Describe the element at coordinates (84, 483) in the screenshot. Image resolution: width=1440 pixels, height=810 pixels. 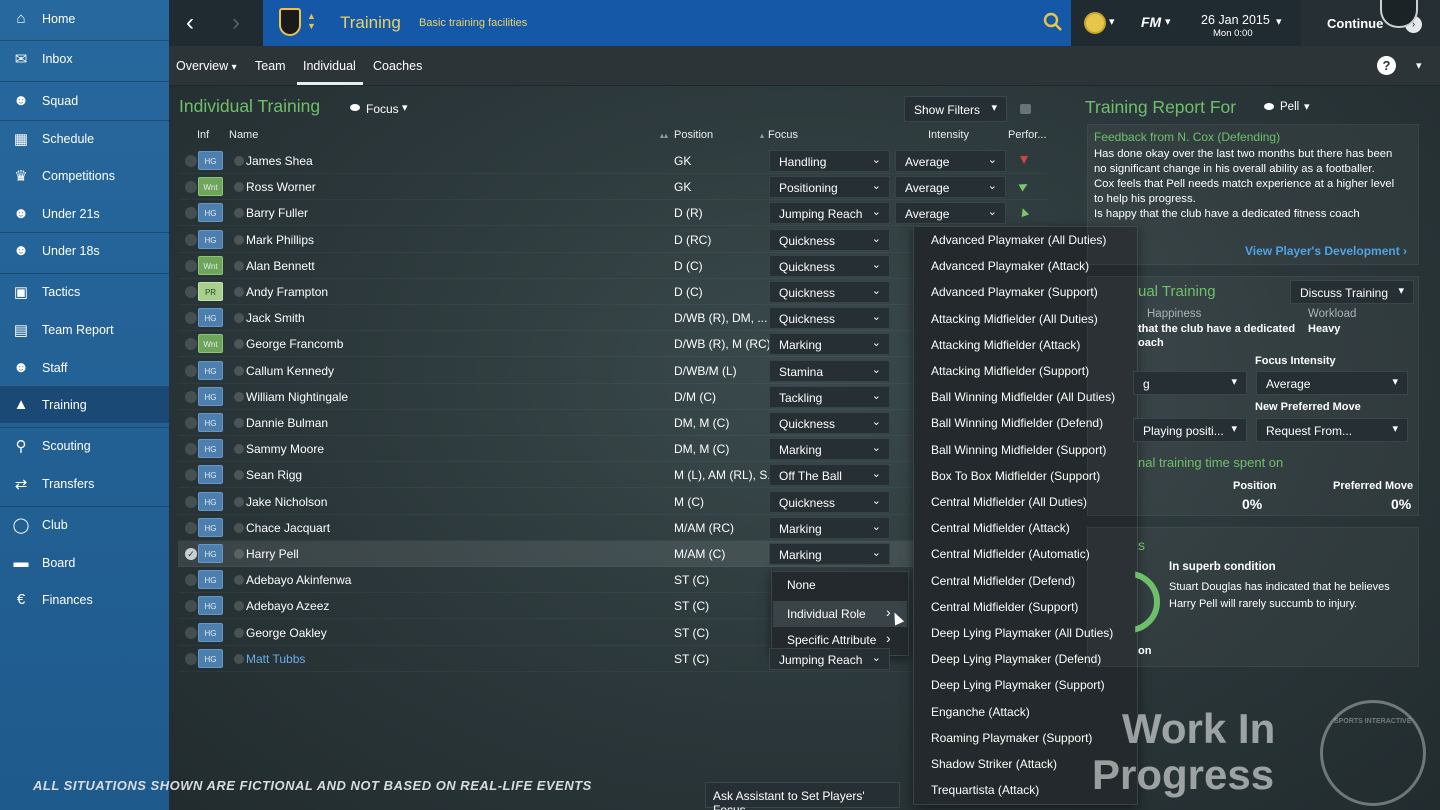
I see `sidebar-item-transfers: ⇄ Transfers` at that location.